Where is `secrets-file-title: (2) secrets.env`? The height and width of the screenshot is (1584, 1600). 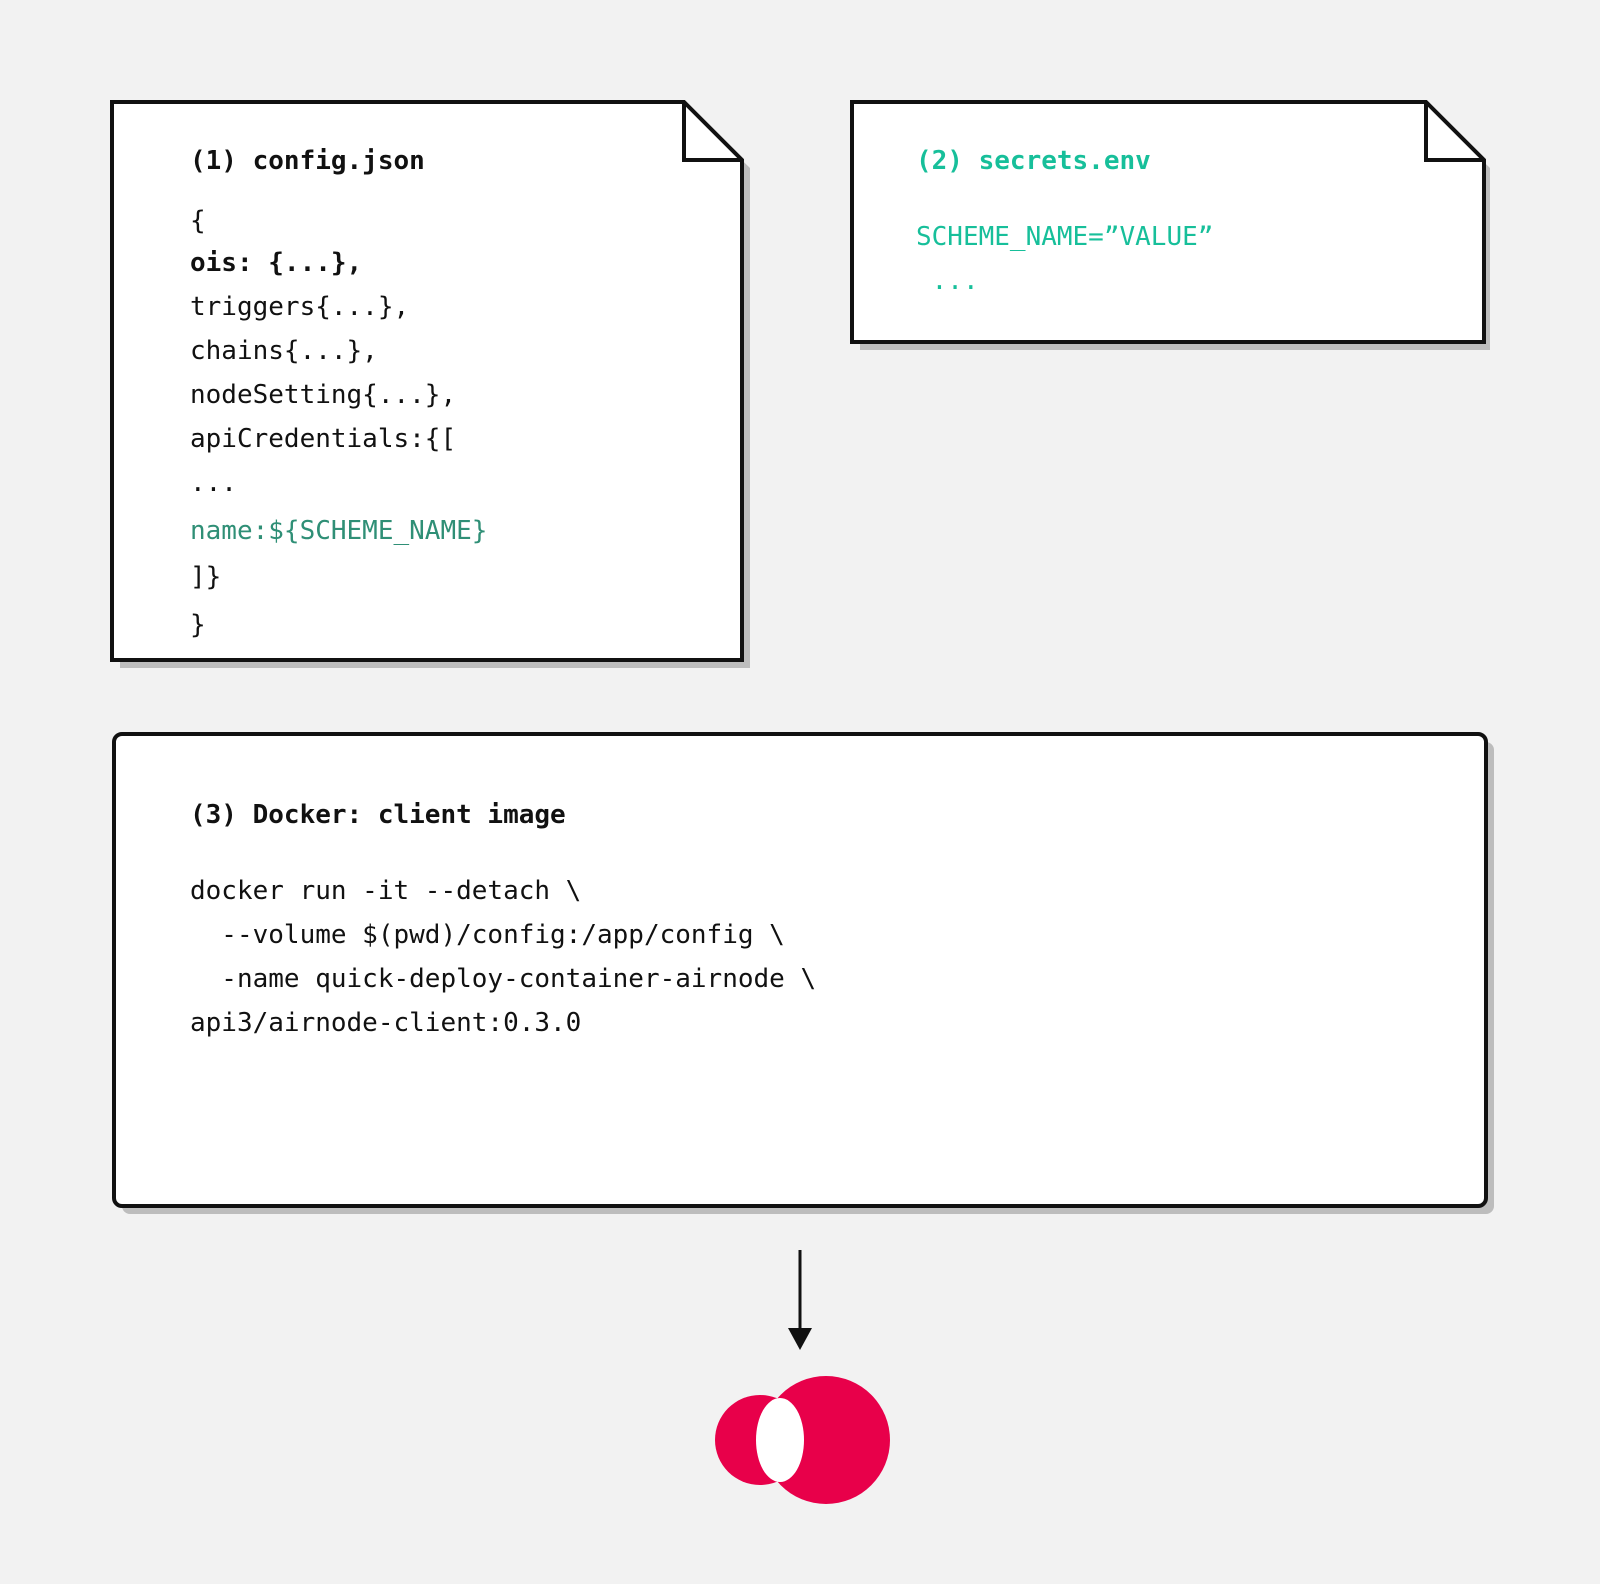 secrets-file-title: (2) secrets.env is located at coordinates (1033, 161).